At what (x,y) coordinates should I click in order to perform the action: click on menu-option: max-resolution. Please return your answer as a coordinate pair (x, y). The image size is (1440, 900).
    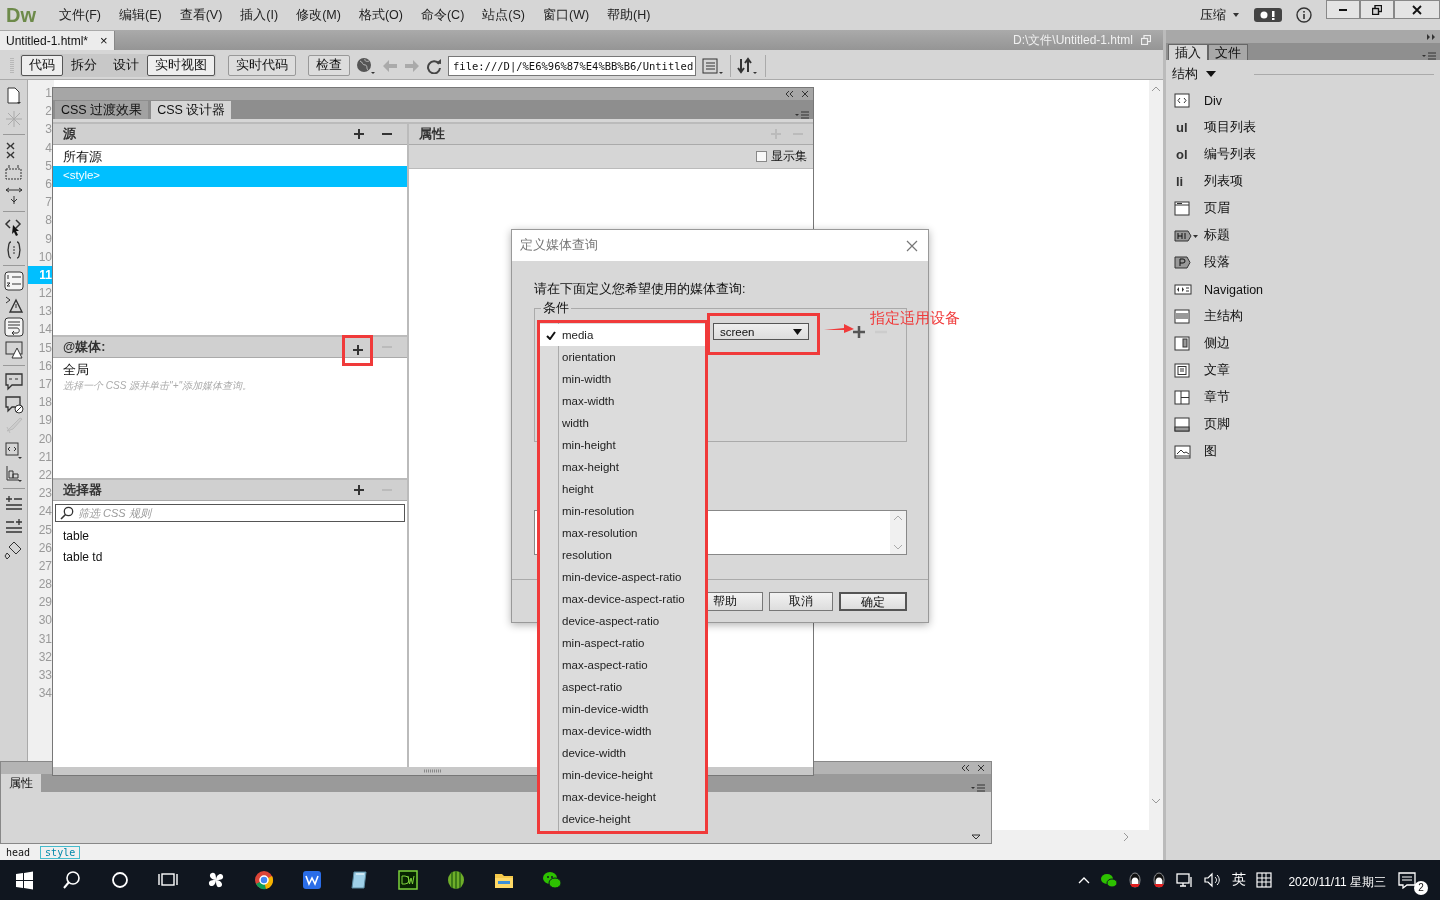
    Looking at the image, I should click on (622, 533).